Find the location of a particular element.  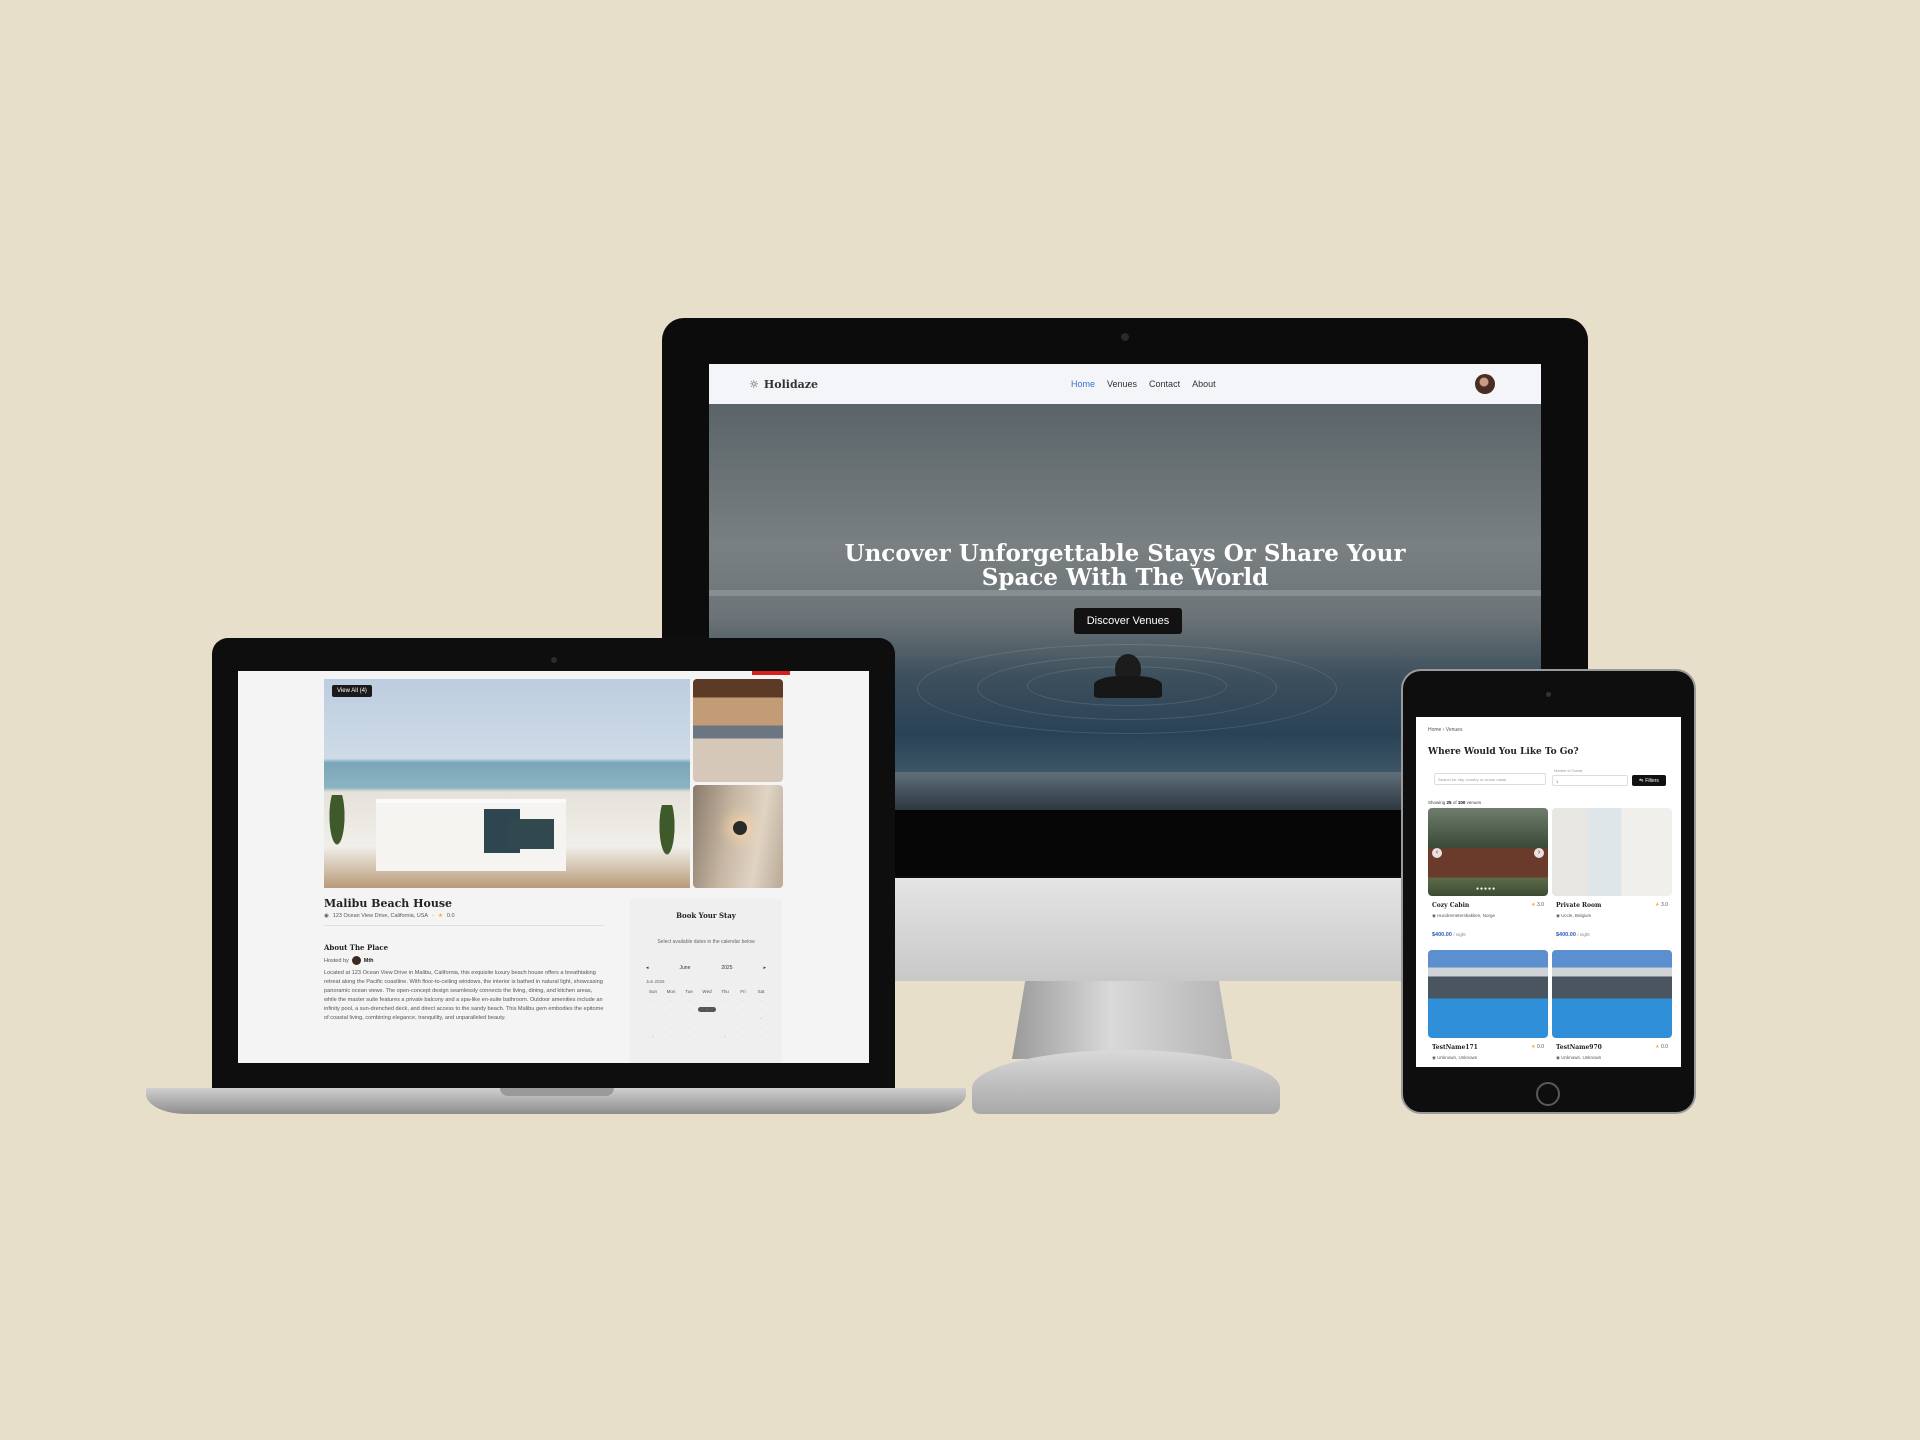

showing-suffix: venues is located at coordinates (1474, 802).